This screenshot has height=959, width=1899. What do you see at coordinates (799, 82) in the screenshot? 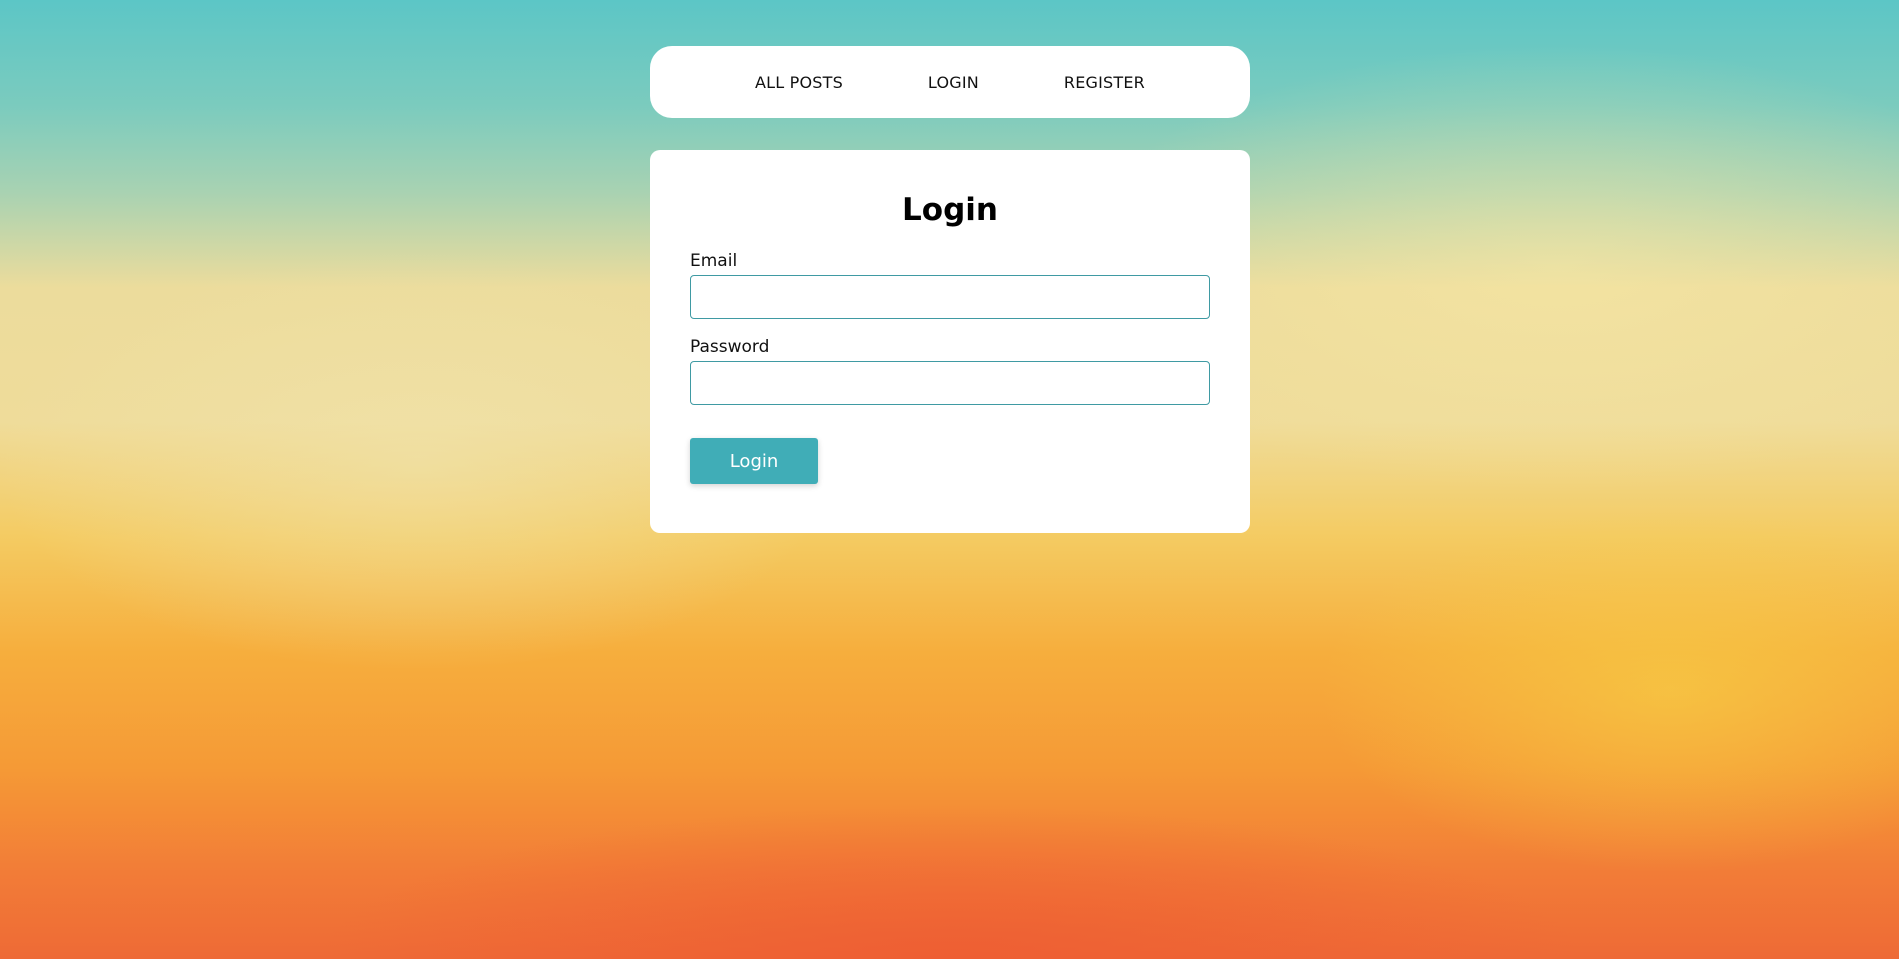
I see `nav-link-all-posts: ALL POSTS` at bounding box center [799, 82].